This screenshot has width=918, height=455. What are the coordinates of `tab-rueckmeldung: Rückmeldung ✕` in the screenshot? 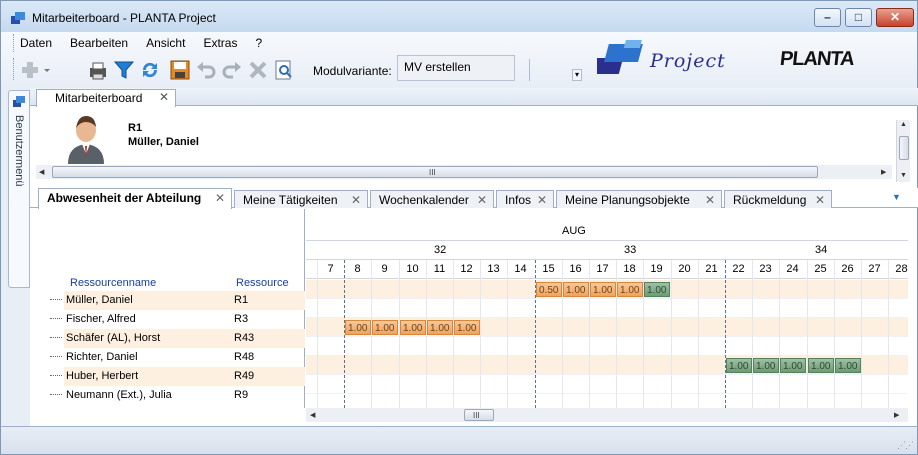 It's located at (778, 199).